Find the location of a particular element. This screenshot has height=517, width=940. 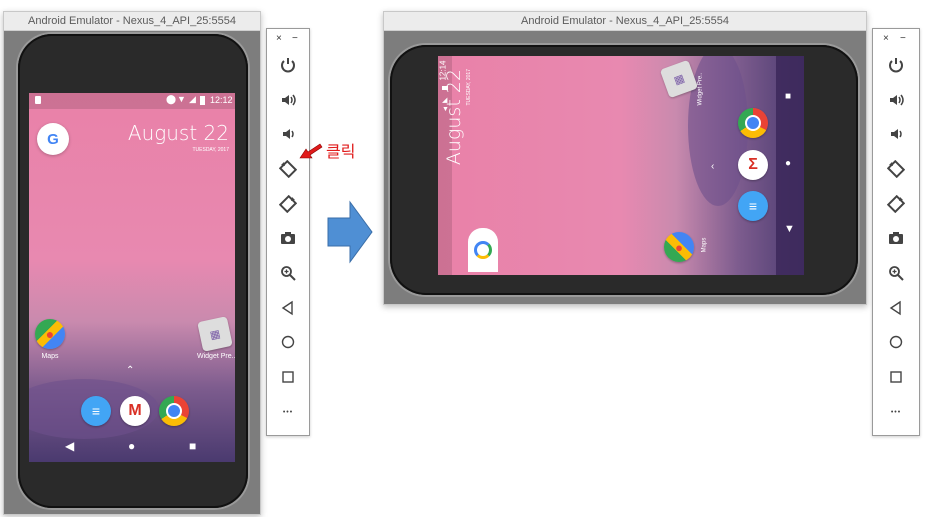

right-maps-label: Maps is located at coordinates (704, 245).